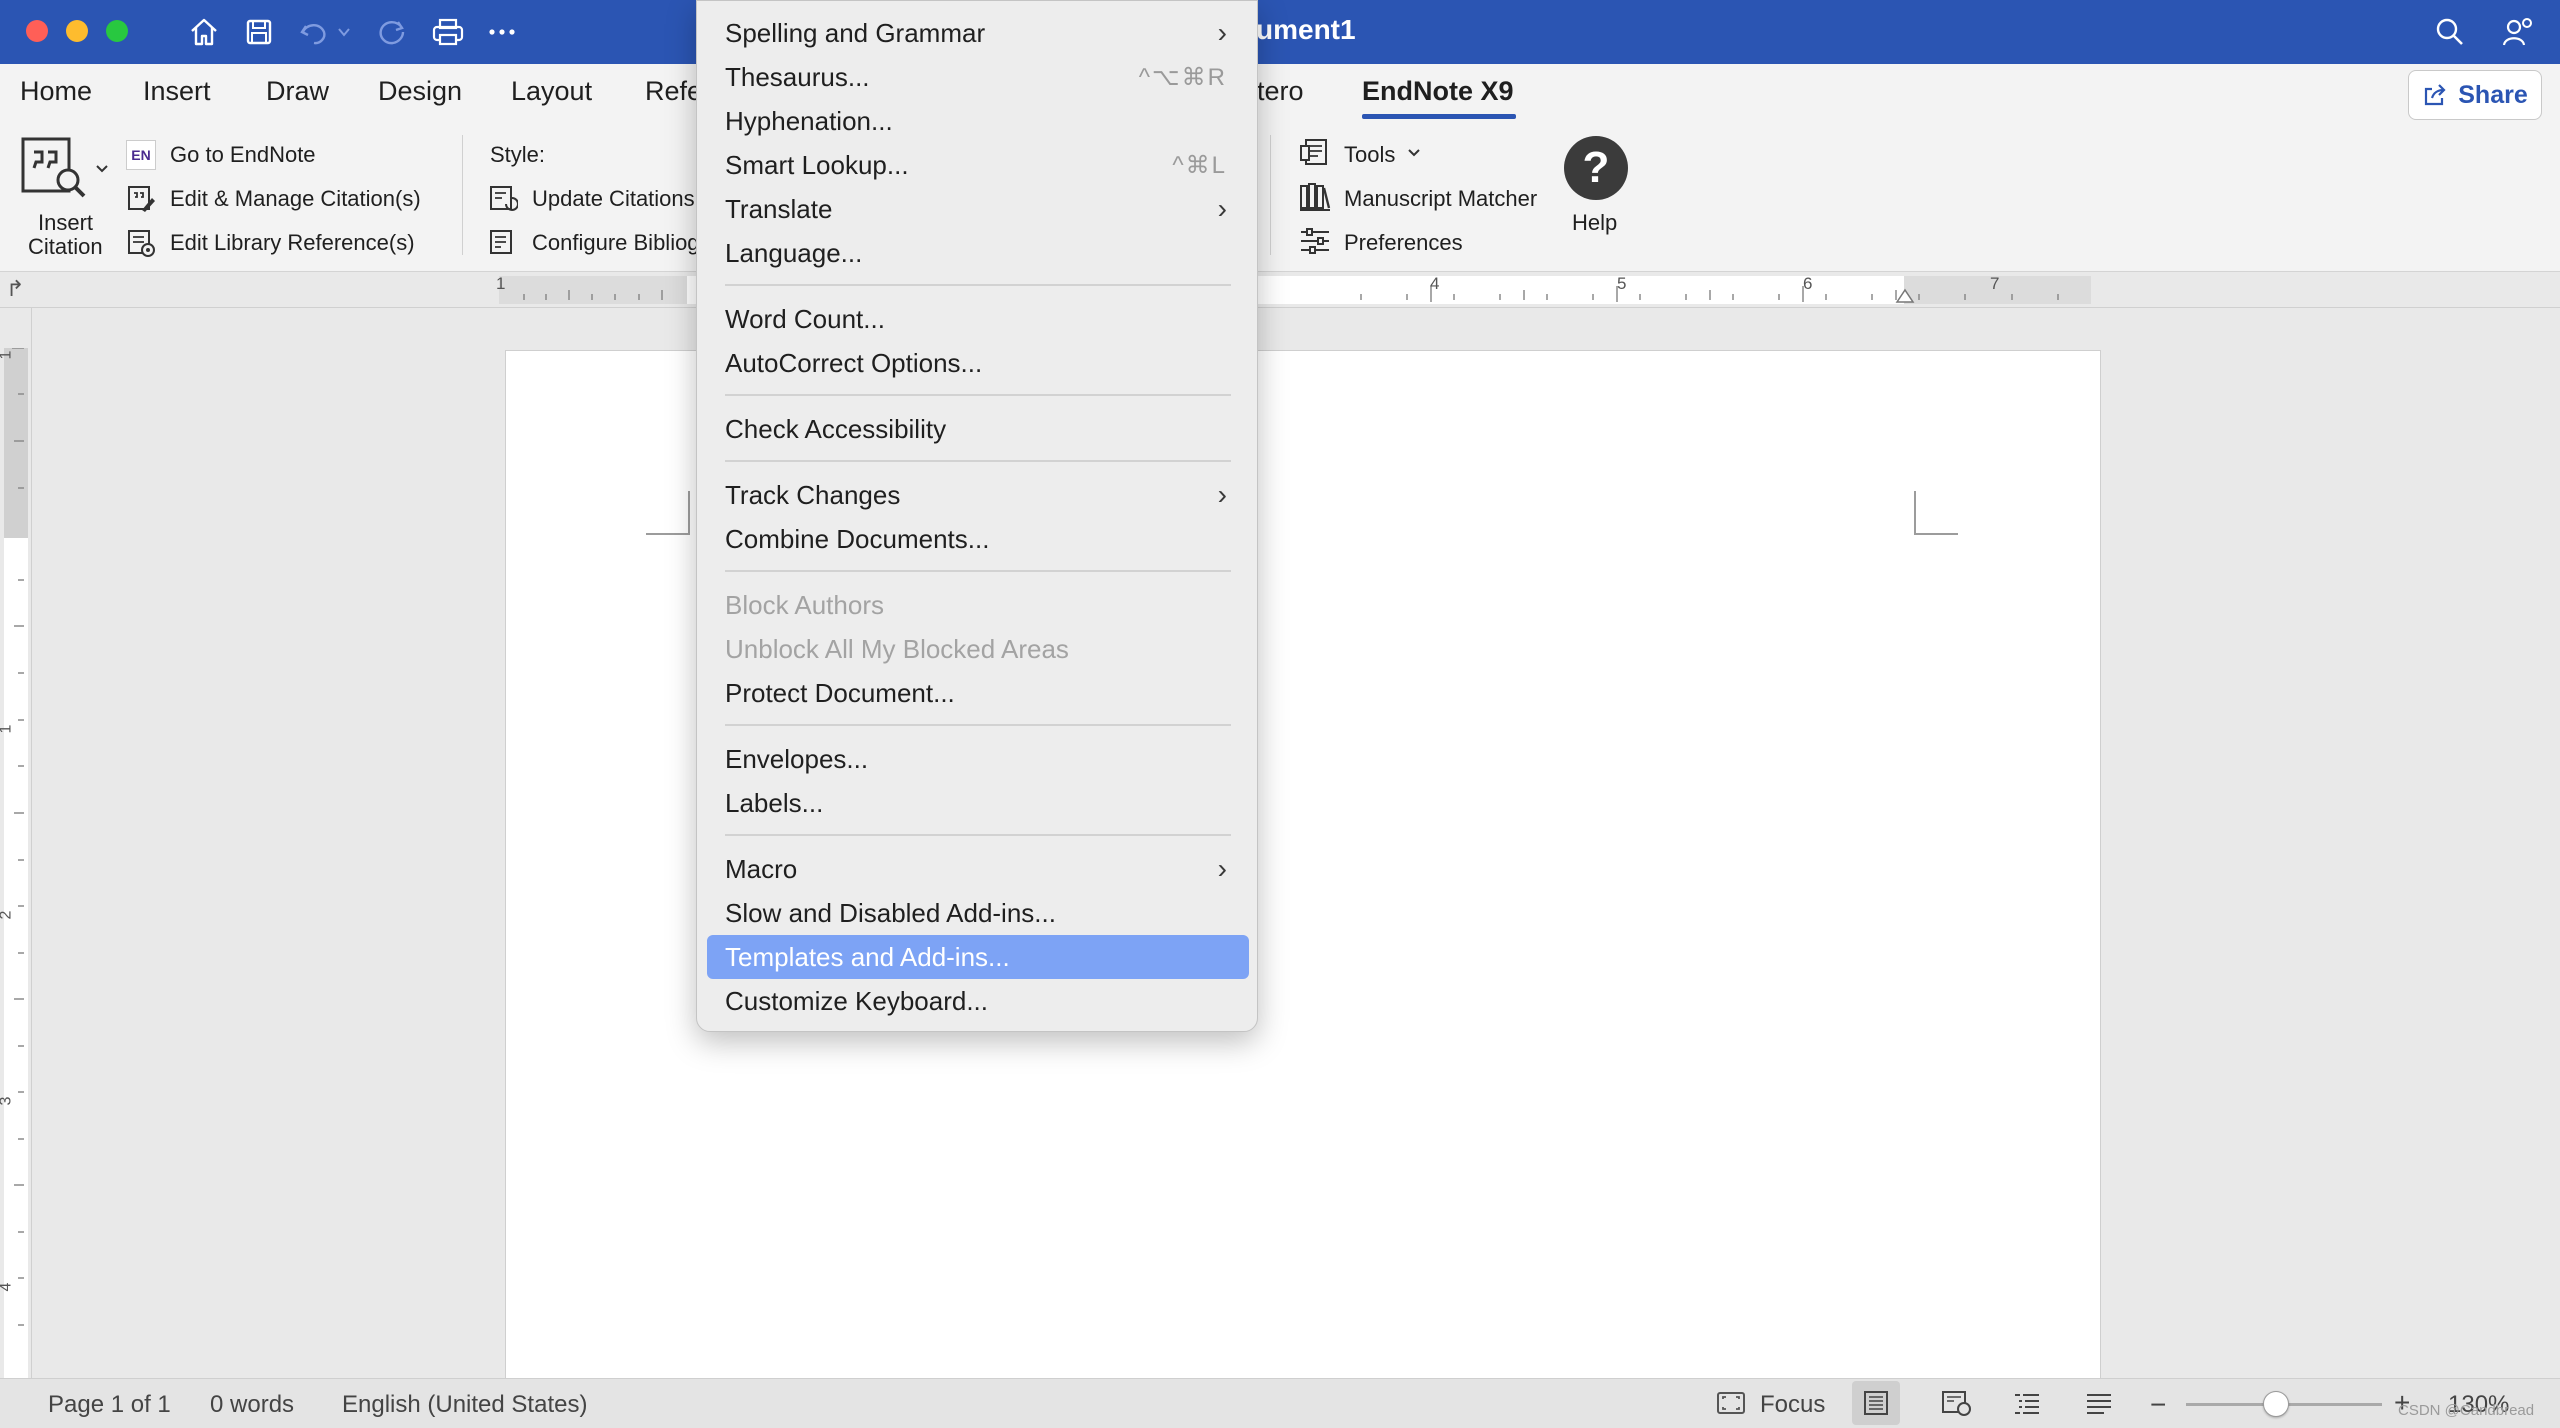  I want to click on menu-item-spelling-grammar: Spelling and Grammar ›, so click(985, 33).